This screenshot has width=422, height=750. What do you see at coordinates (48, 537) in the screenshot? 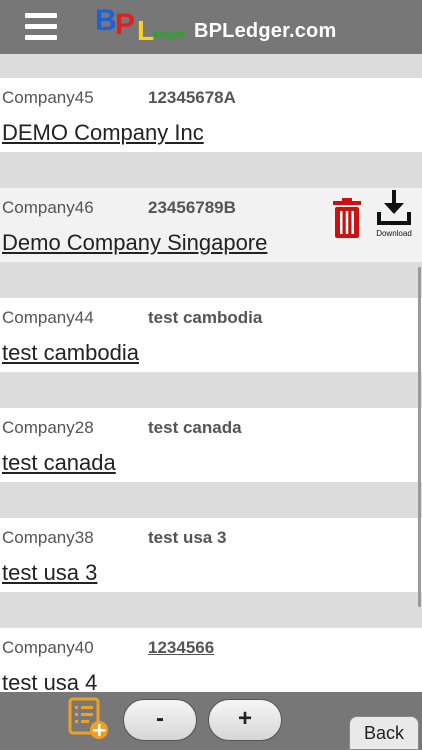
I see `company-code: Company38` at bounding box center [48, 537].